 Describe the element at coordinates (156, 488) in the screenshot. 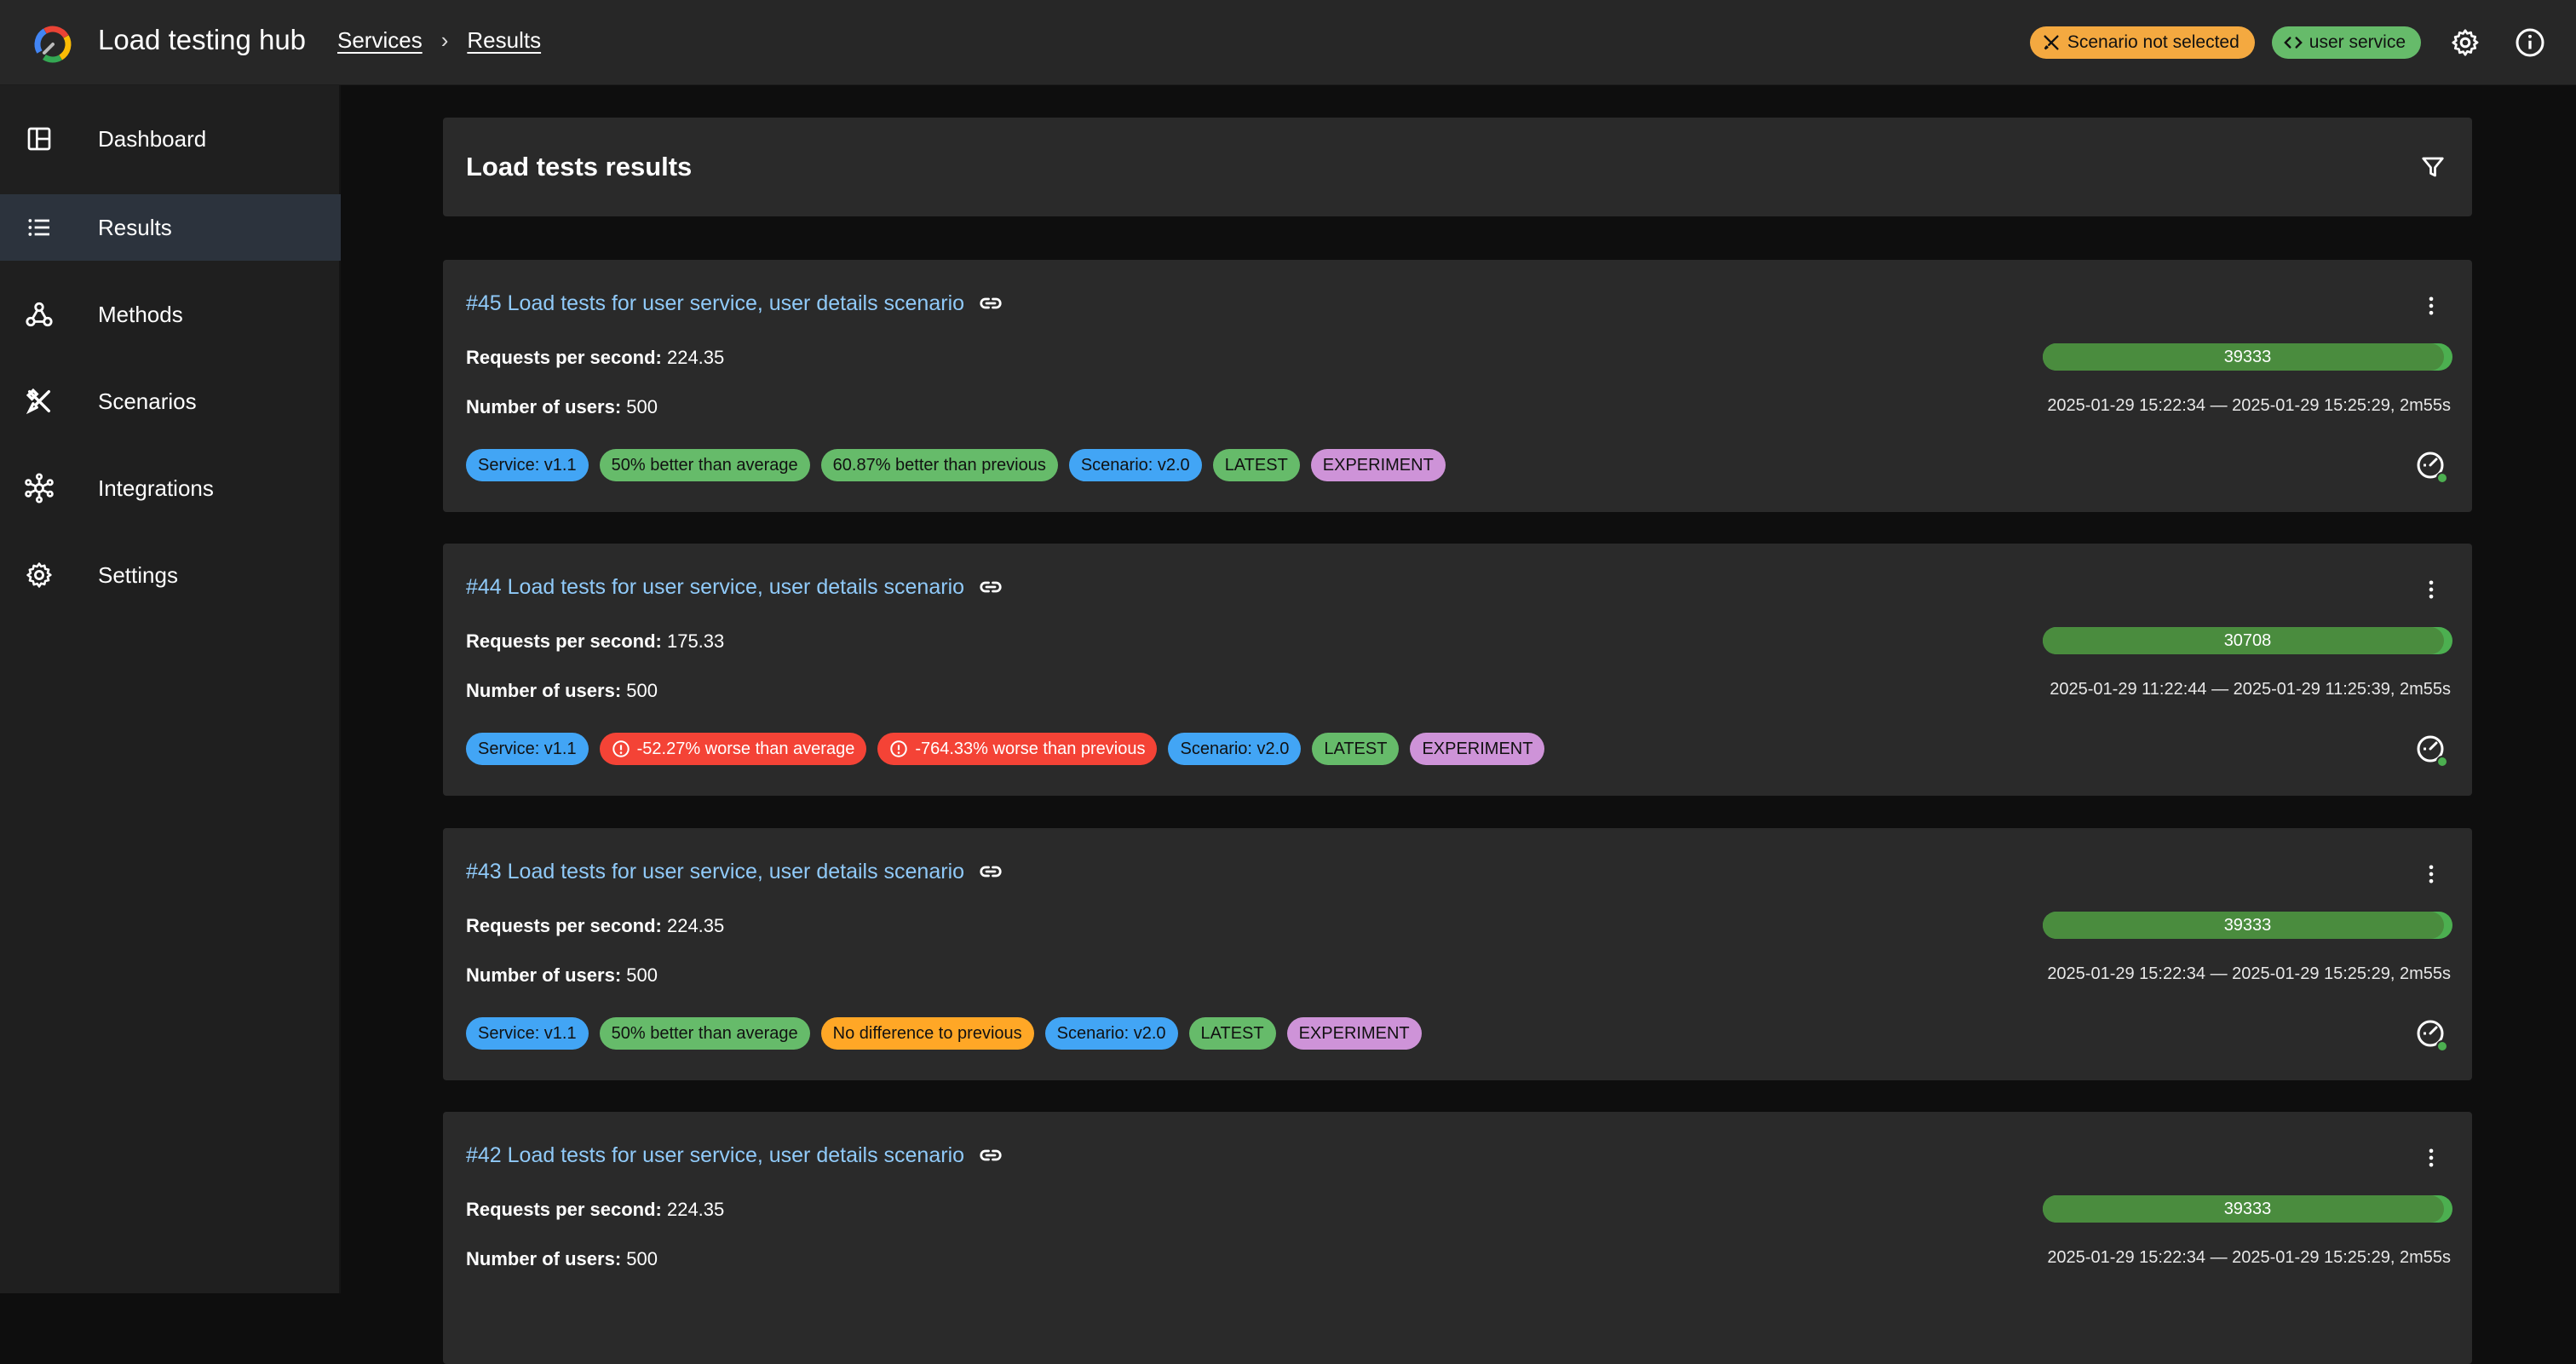

I see `sidebar-item-label: Integrations` at that location.